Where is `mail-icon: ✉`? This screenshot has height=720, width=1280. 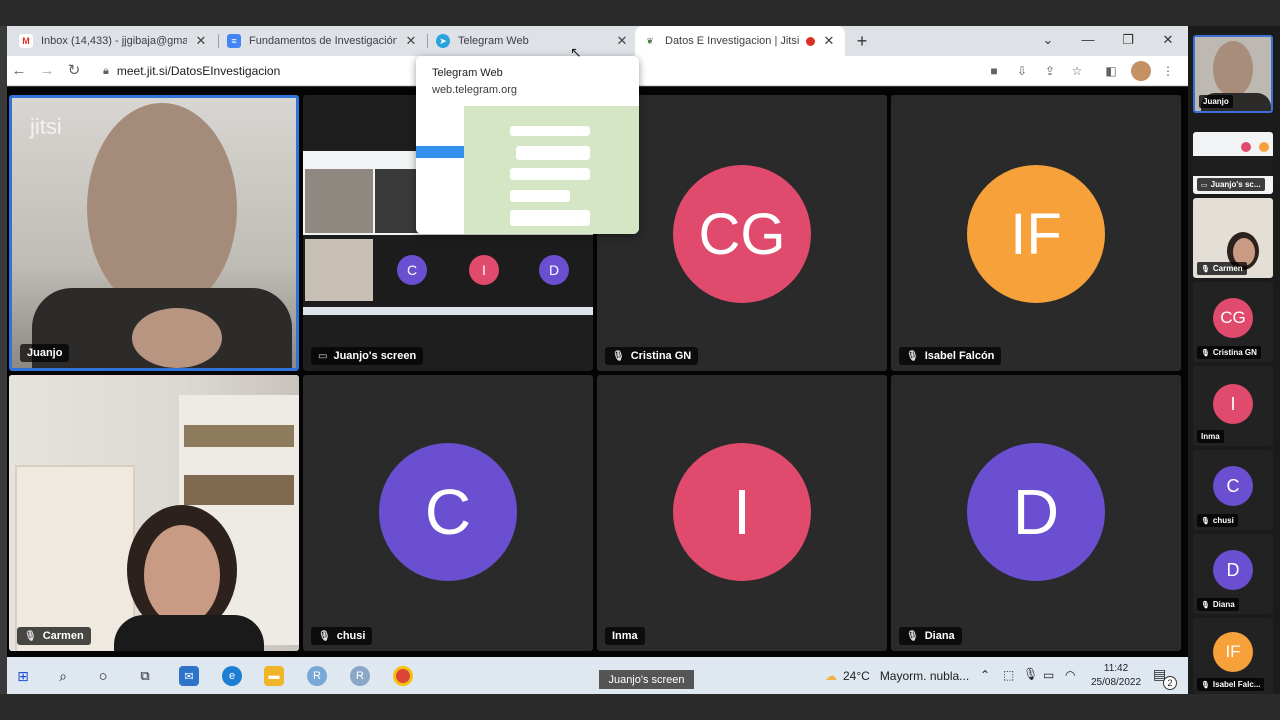
mail-icon: ✉ is located at coordinates (189, 676).